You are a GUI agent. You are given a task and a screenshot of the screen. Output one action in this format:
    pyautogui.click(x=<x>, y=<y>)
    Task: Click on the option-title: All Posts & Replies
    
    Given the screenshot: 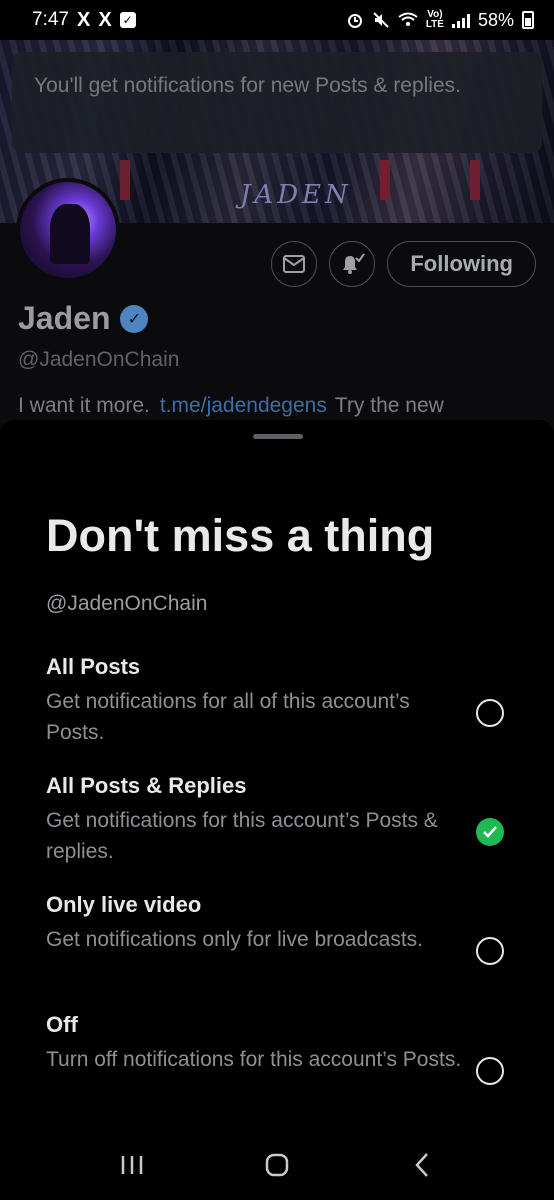 What is the action you would take?
    pyautogui.click(x=146, y=785)
    